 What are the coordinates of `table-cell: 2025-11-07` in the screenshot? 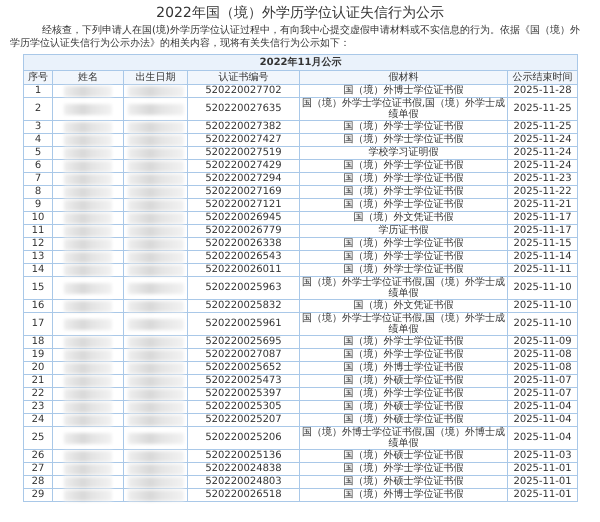 It's located at (543, 394).